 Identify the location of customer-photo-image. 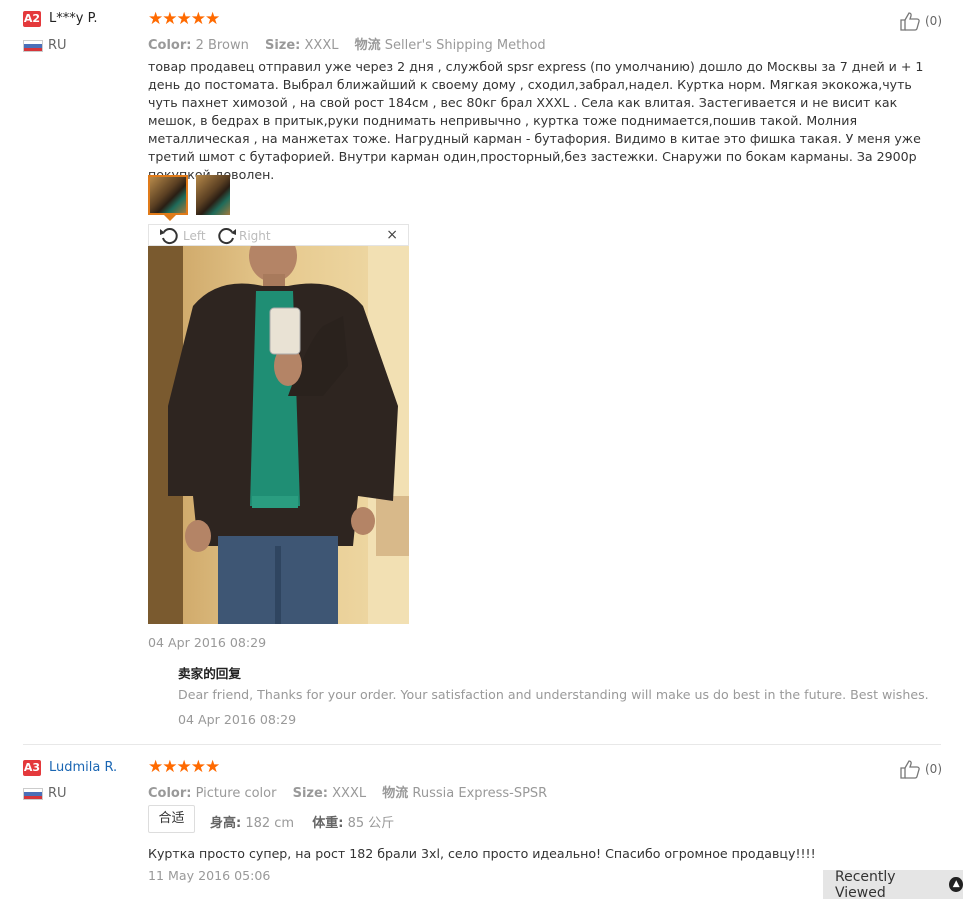
(278, 435).